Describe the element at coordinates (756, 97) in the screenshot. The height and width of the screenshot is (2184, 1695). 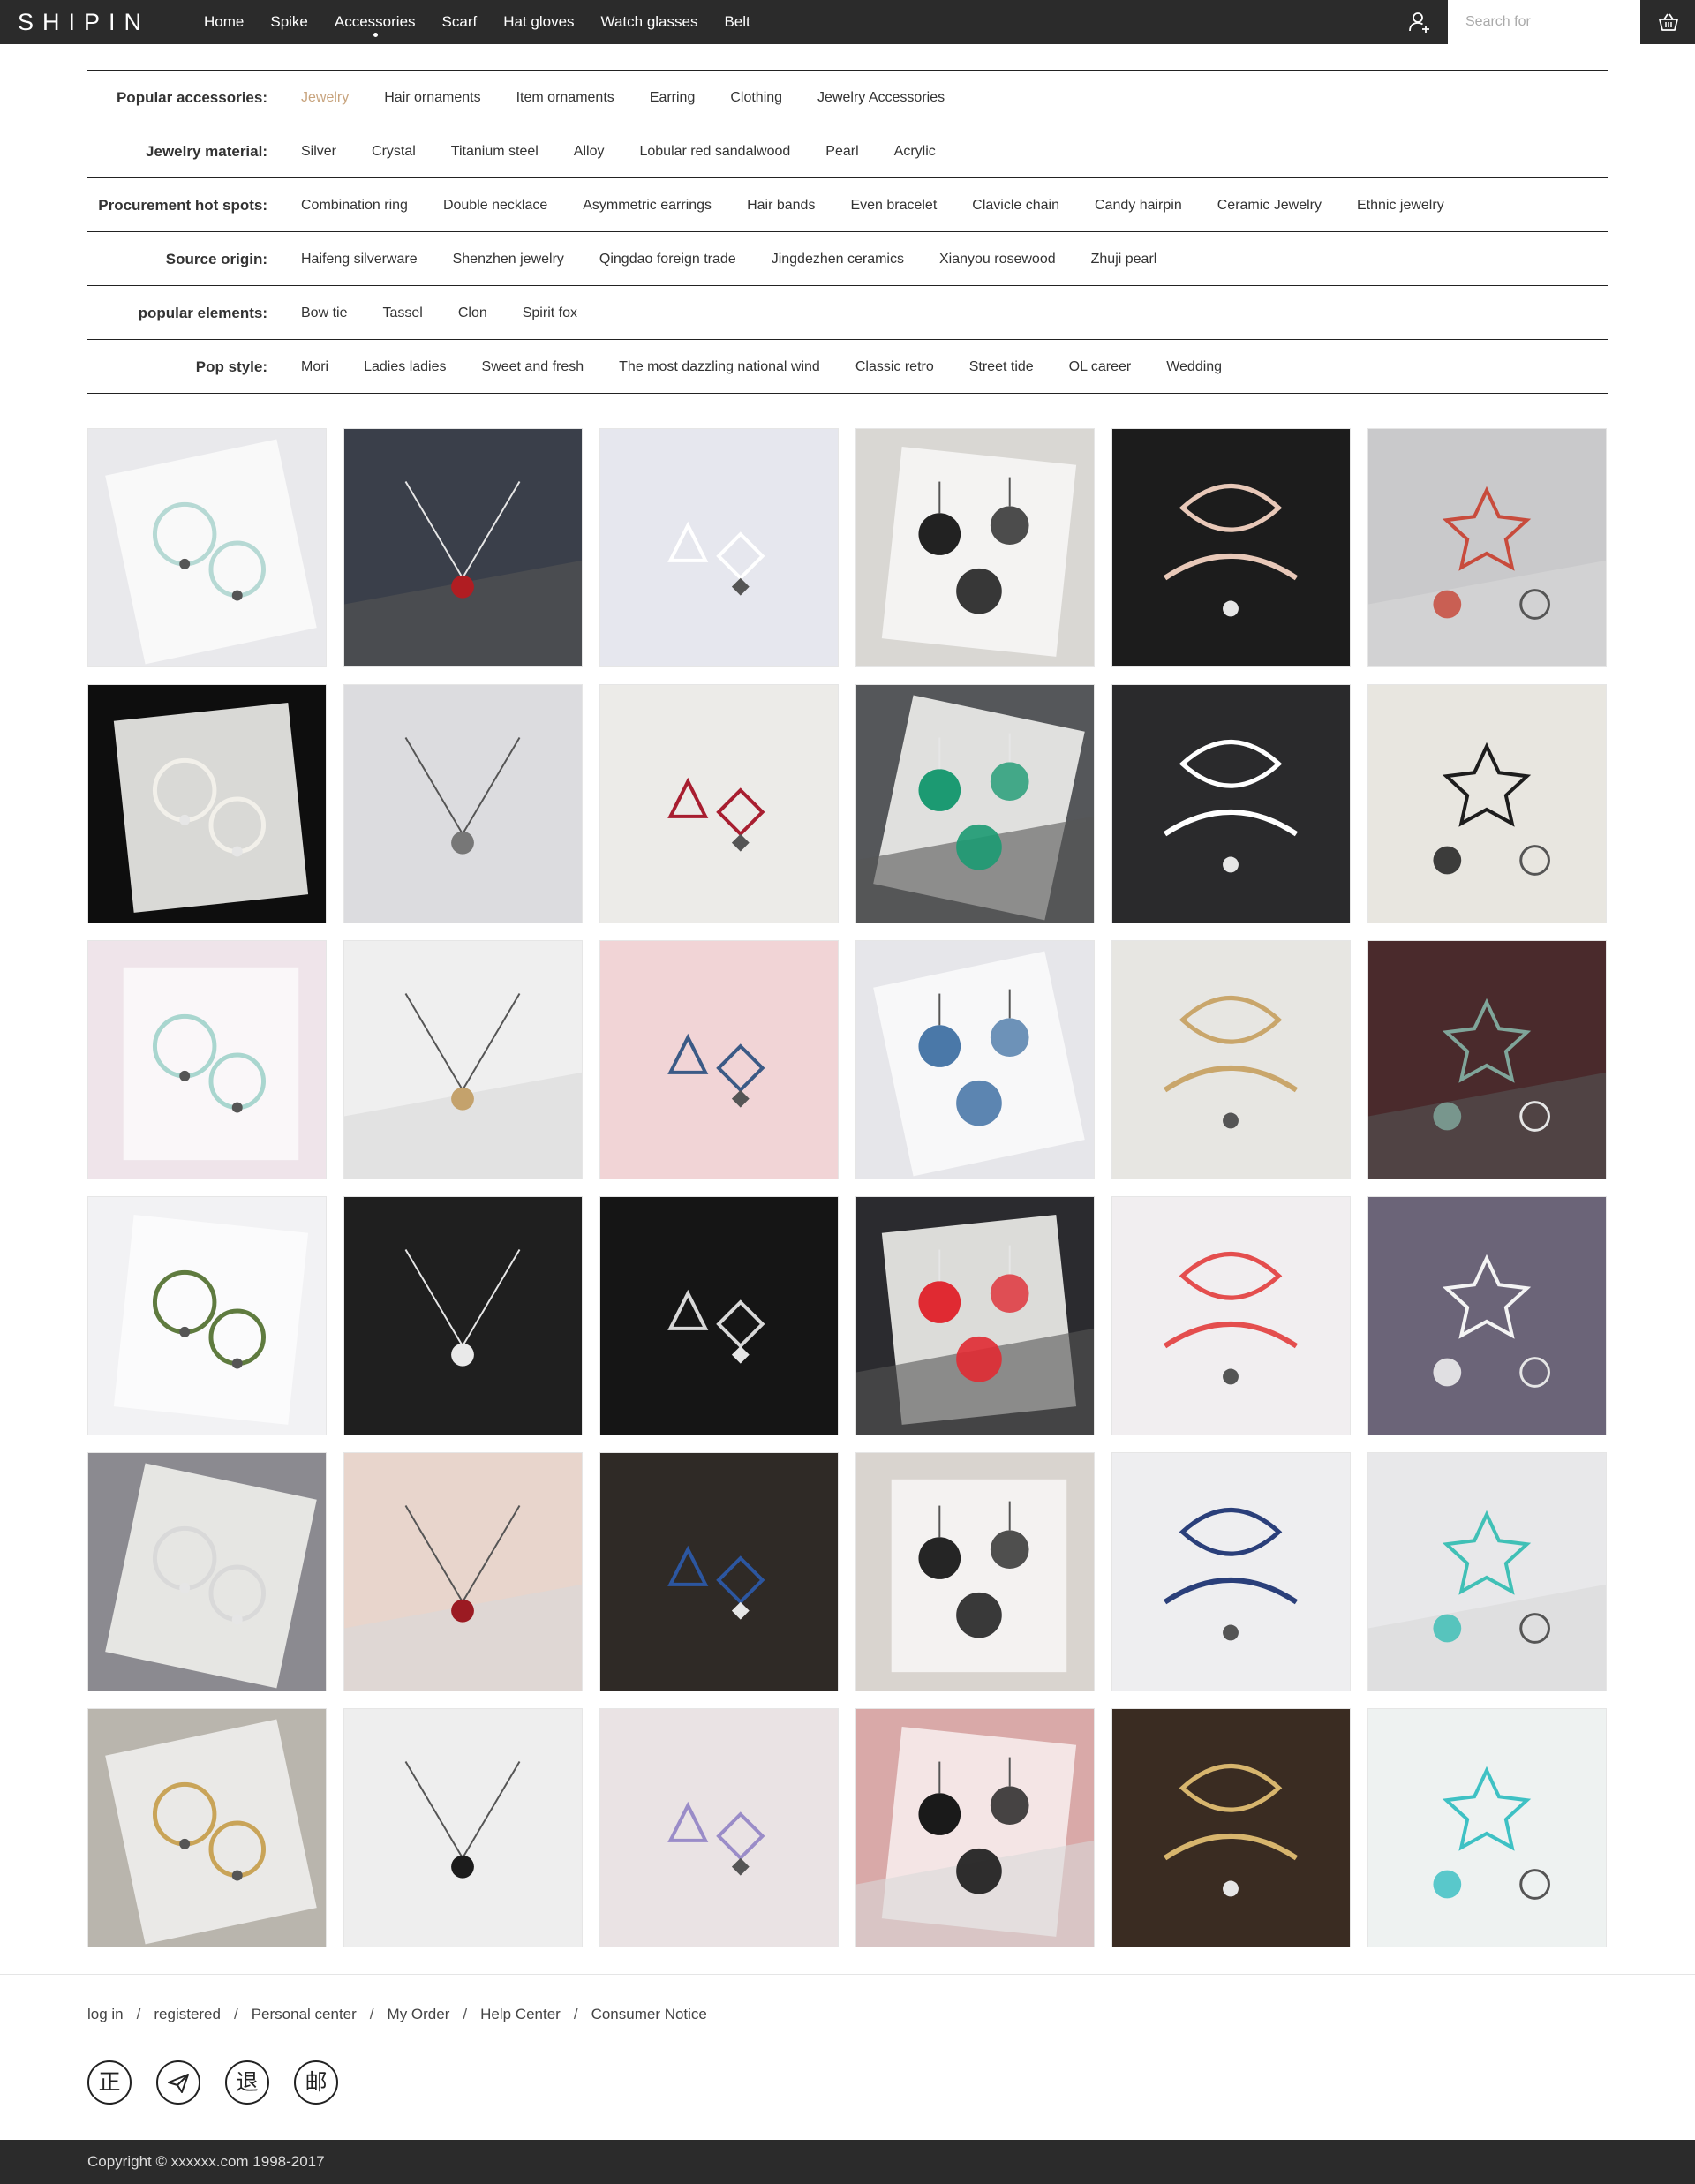
I see `filter-option: Clothing` at that location.